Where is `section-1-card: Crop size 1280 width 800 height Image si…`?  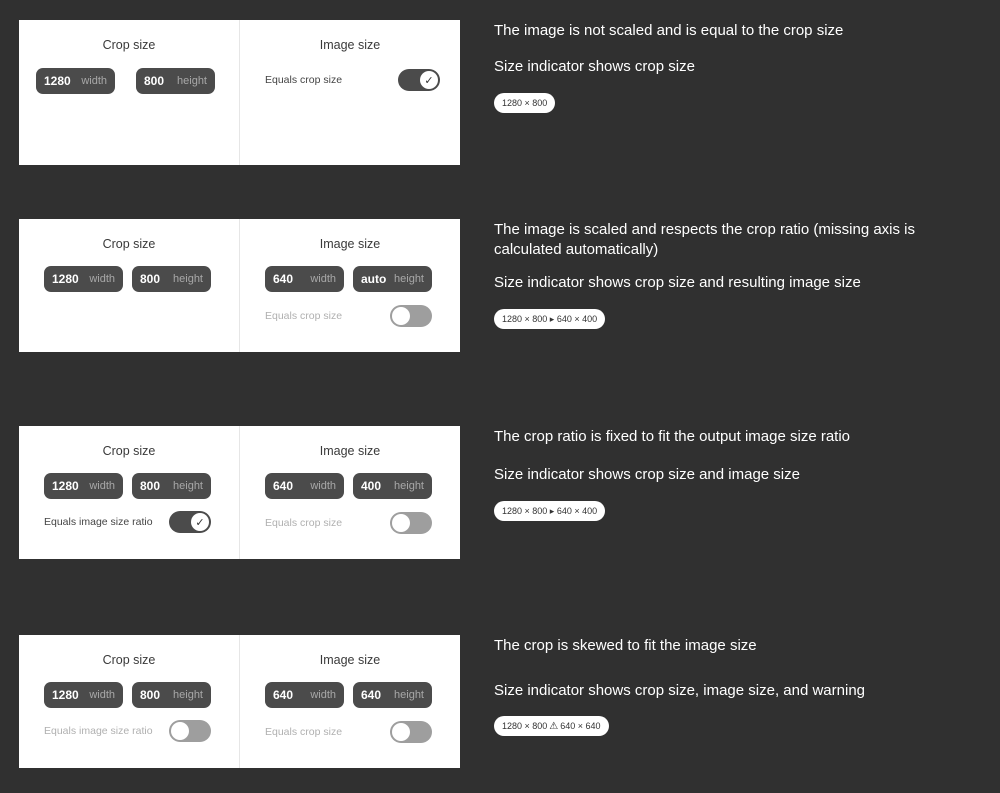
section-1-card: Crop size 1280 width 800 height Image si… is located at coordinates (239, 92).